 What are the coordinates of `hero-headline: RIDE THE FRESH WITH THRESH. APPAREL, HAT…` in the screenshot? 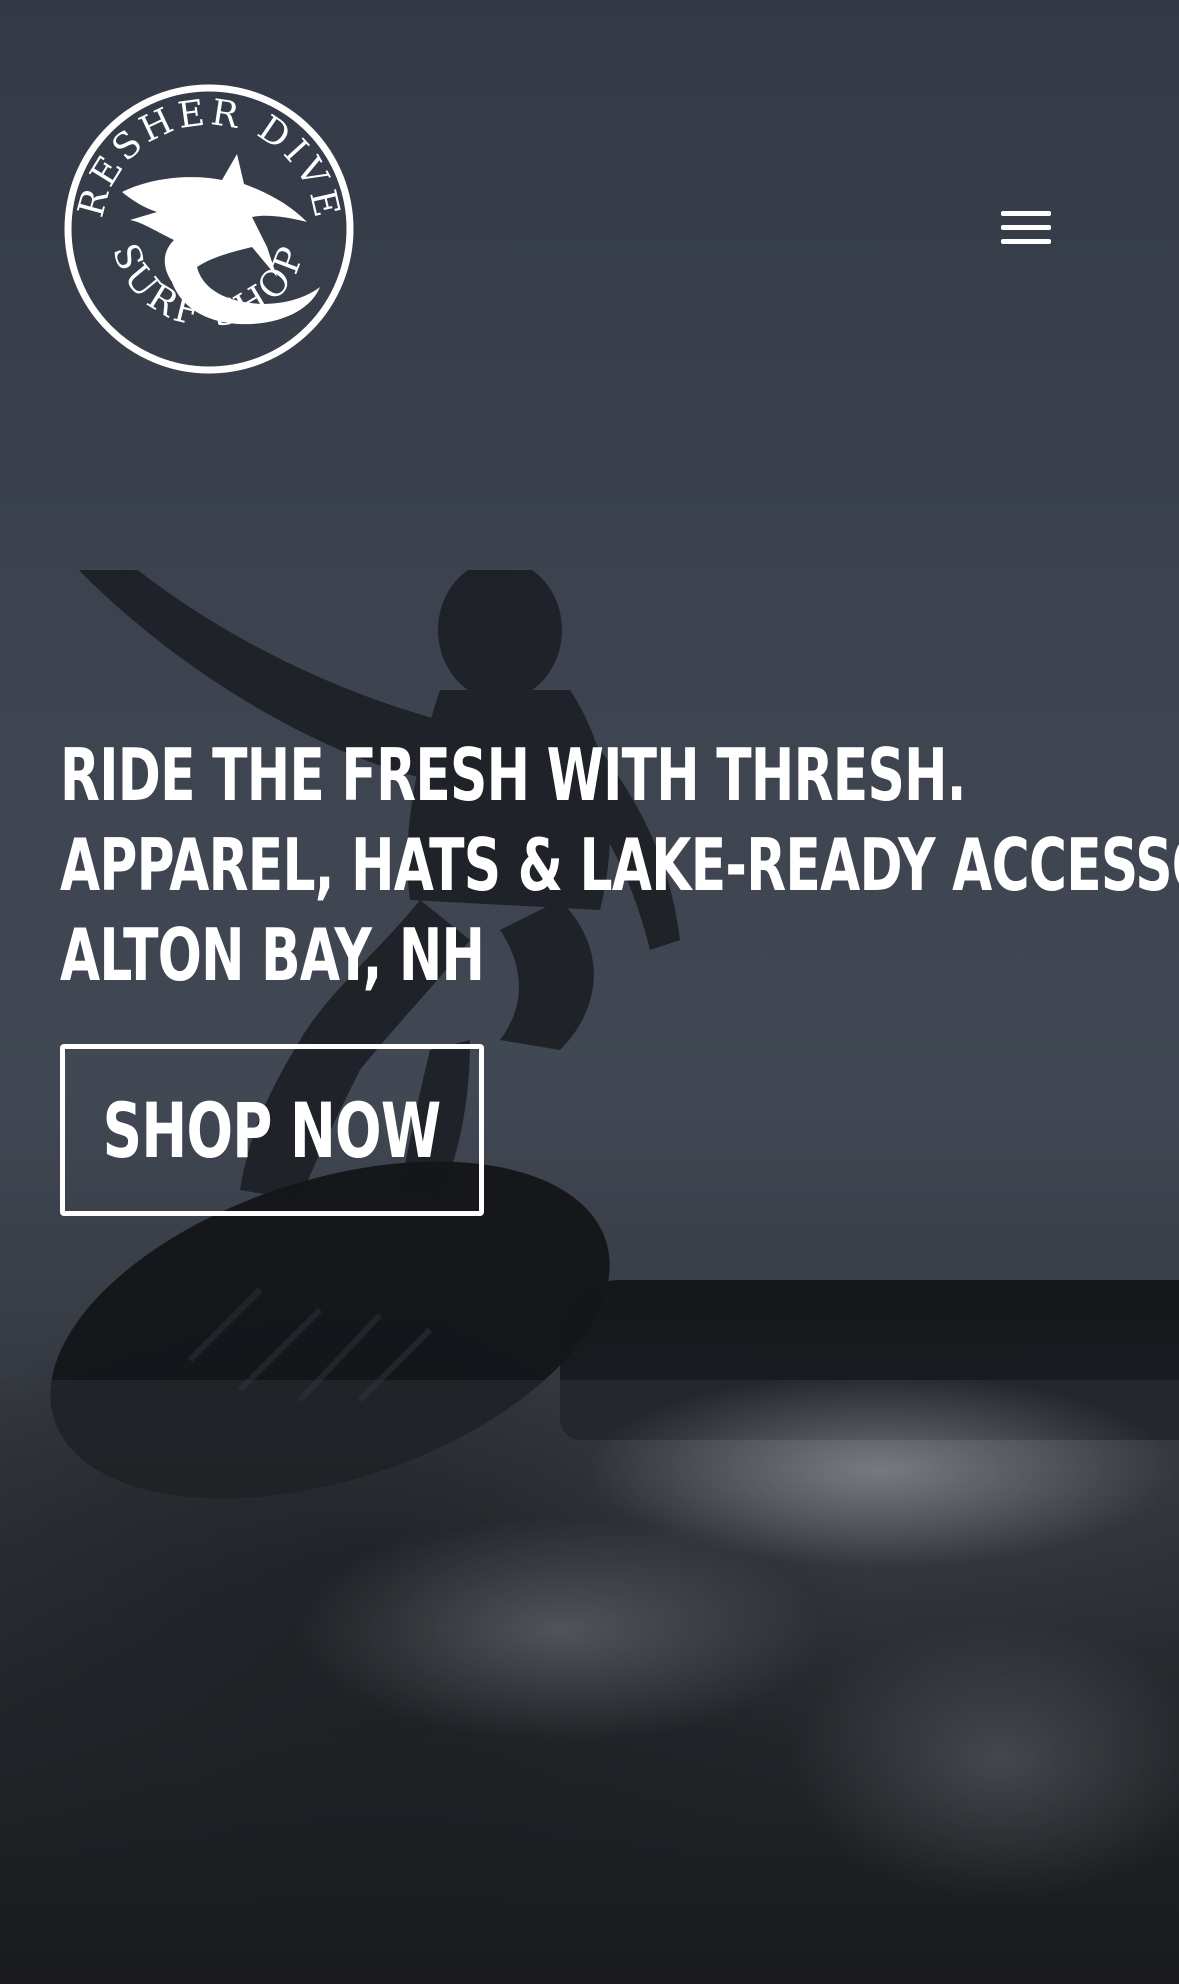 It's located at (619, 865).